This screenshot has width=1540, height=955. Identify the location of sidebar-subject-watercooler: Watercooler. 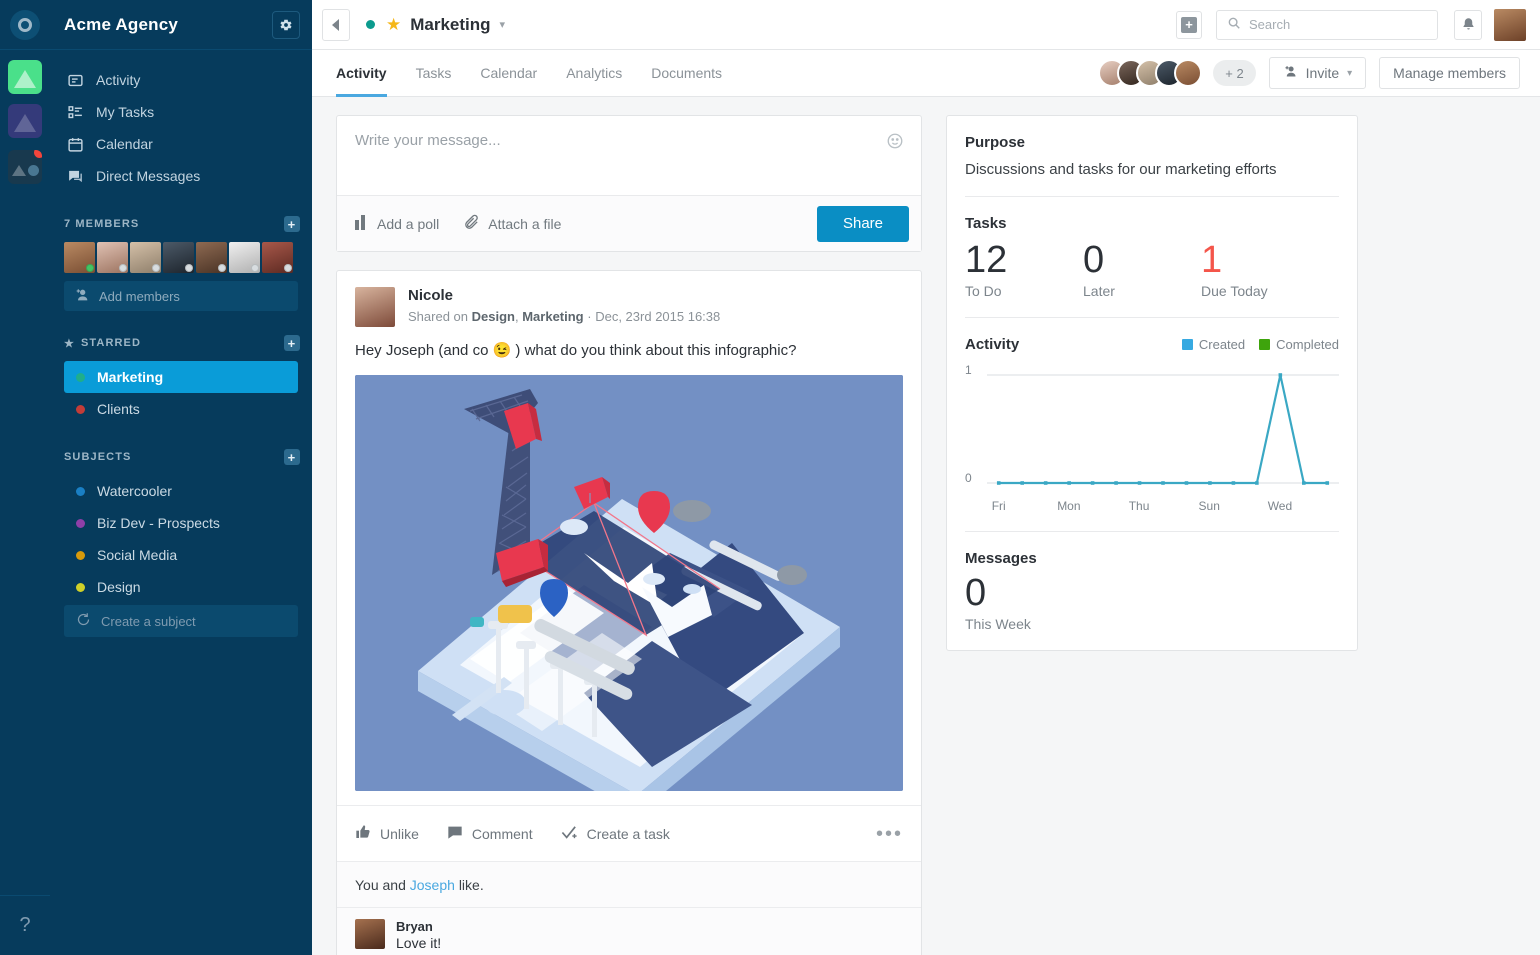
(181, 491).